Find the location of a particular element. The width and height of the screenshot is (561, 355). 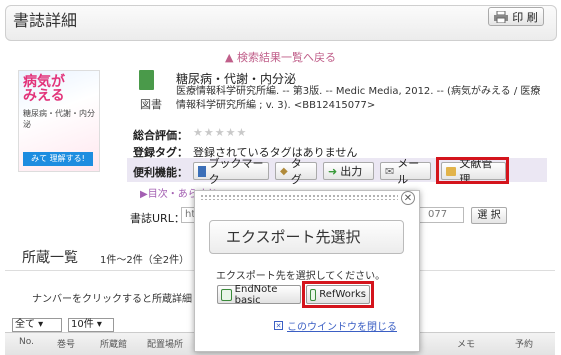

print-button: 印 刷 is located at coordinates (516, 16).